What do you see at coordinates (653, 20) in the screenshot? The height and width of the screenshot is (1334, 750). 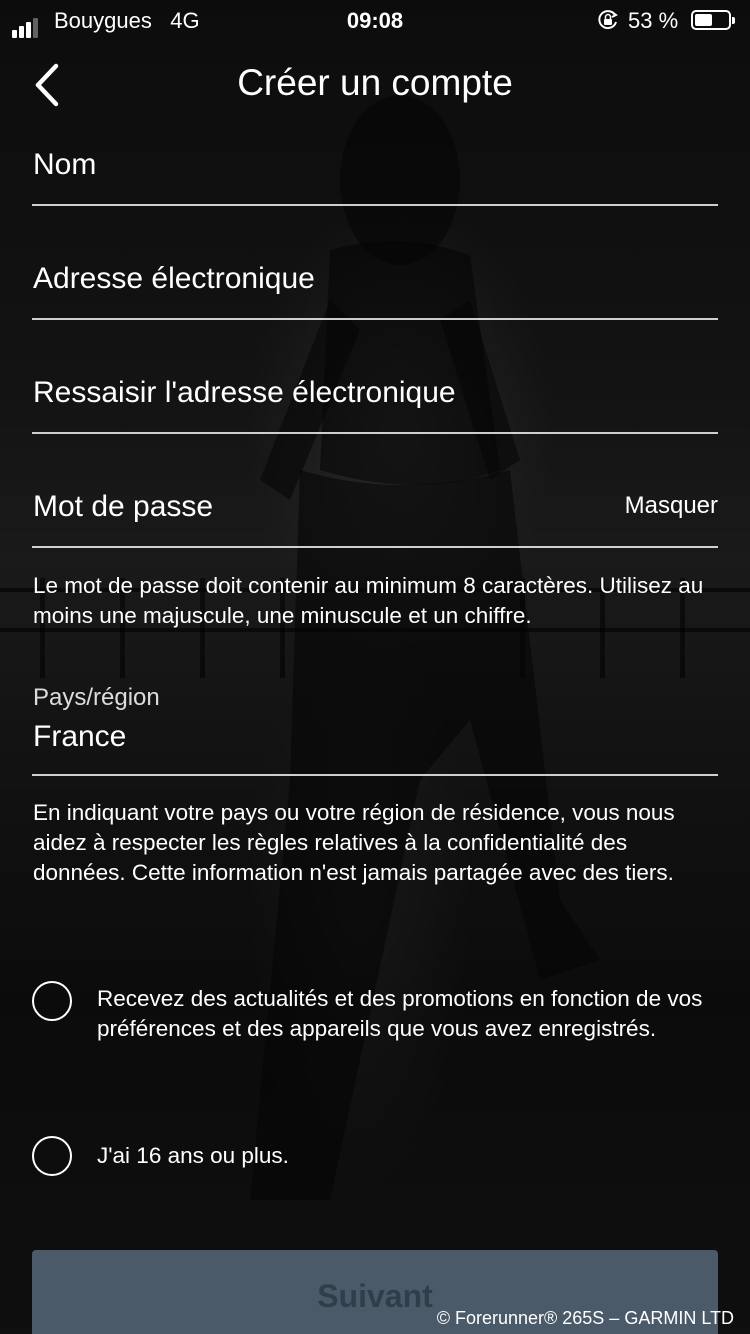 I see `battery-percent: 53 %` at bounding box center [653, 20].